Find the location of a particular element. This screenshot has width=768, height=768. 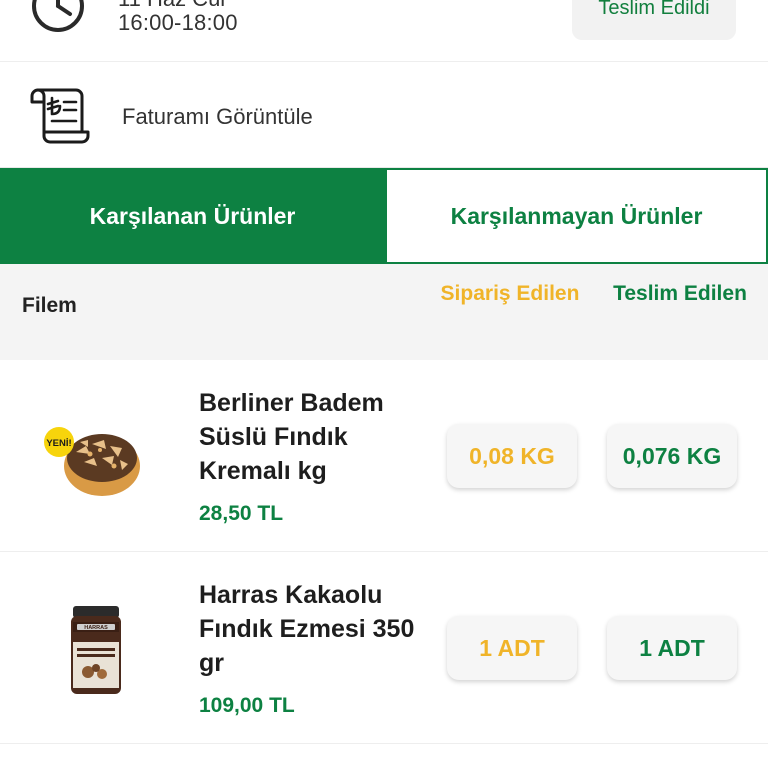

tab-fulfilled-products: Karşılanan Ürünler is located at coordinates (192, 216).